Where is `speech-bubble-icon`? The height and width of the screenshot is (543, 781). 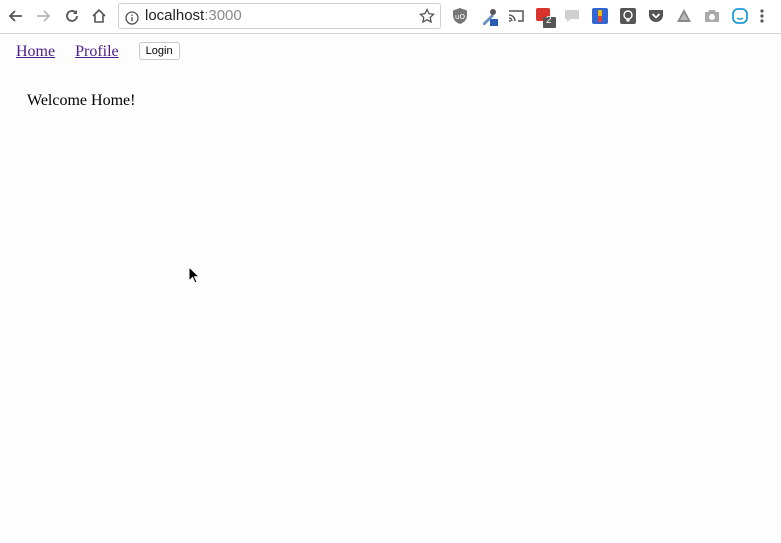
speech-bubble-icon is located at coordinates (572, 16).